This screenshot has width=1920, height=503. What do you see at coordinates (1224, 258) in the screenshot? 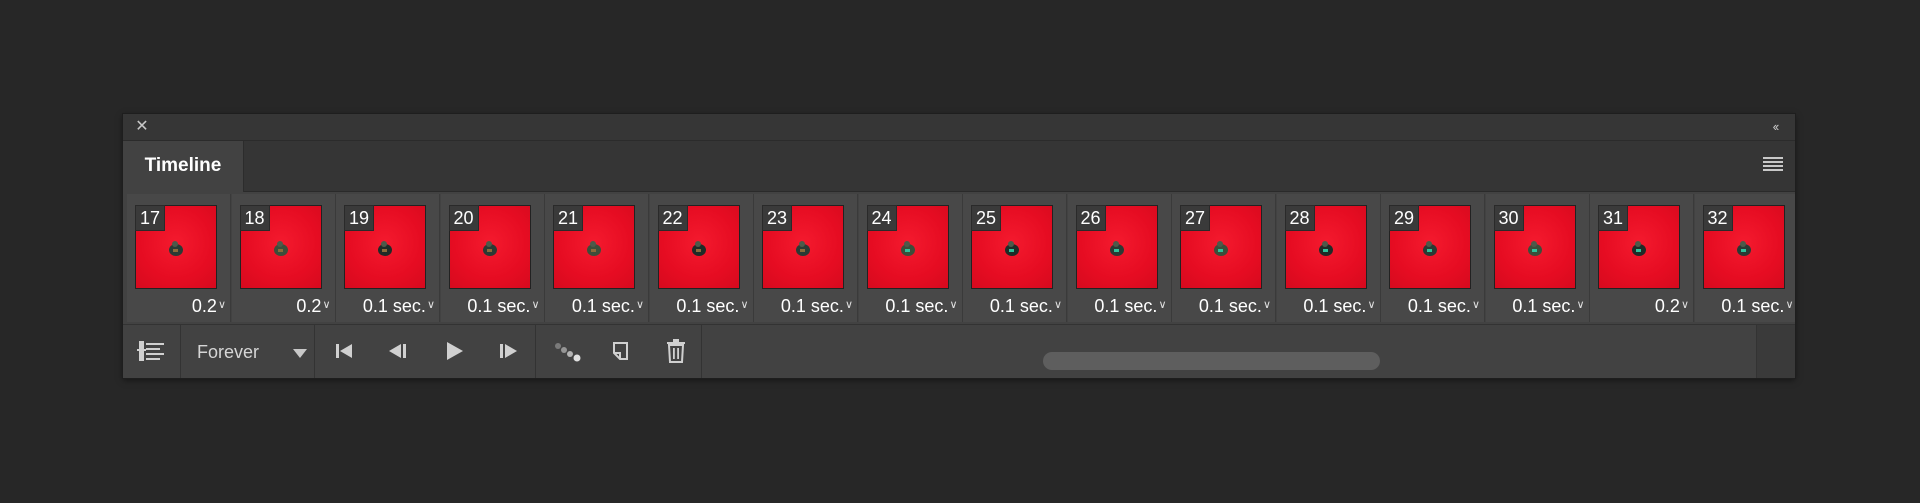
I see `animation-frame: 27 0.1 sec.∨` at bounding box center [1224, 258].